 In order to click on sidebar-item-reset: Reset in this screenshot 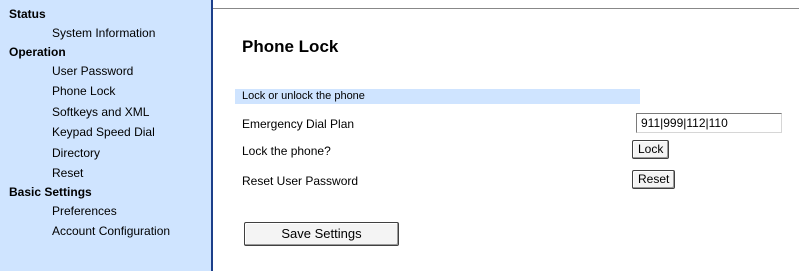, I will do `click(105, 173)`.